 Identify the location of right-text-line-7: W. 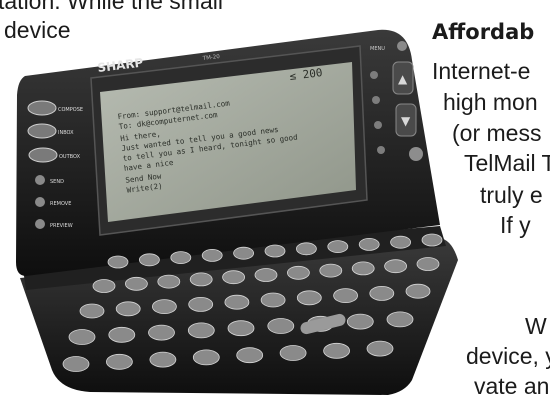
(536, 326).